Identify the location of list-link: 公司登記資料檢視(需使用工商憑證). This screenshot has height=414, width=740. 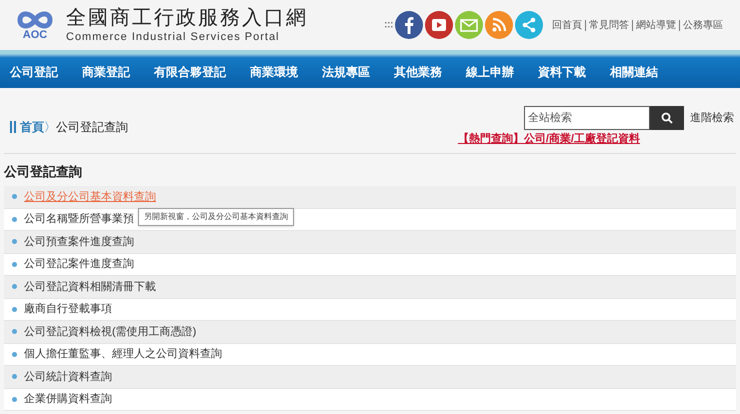
(110, 332).